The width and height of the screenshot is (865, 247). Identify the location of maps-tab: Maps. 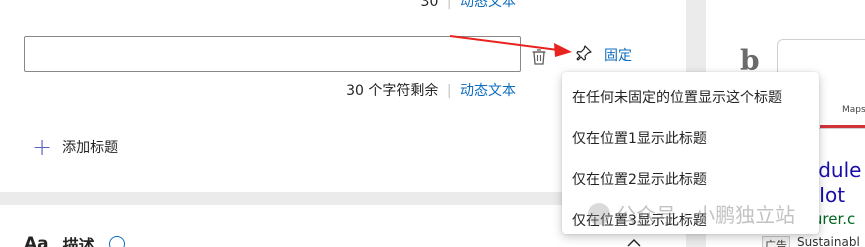
(853, 110).